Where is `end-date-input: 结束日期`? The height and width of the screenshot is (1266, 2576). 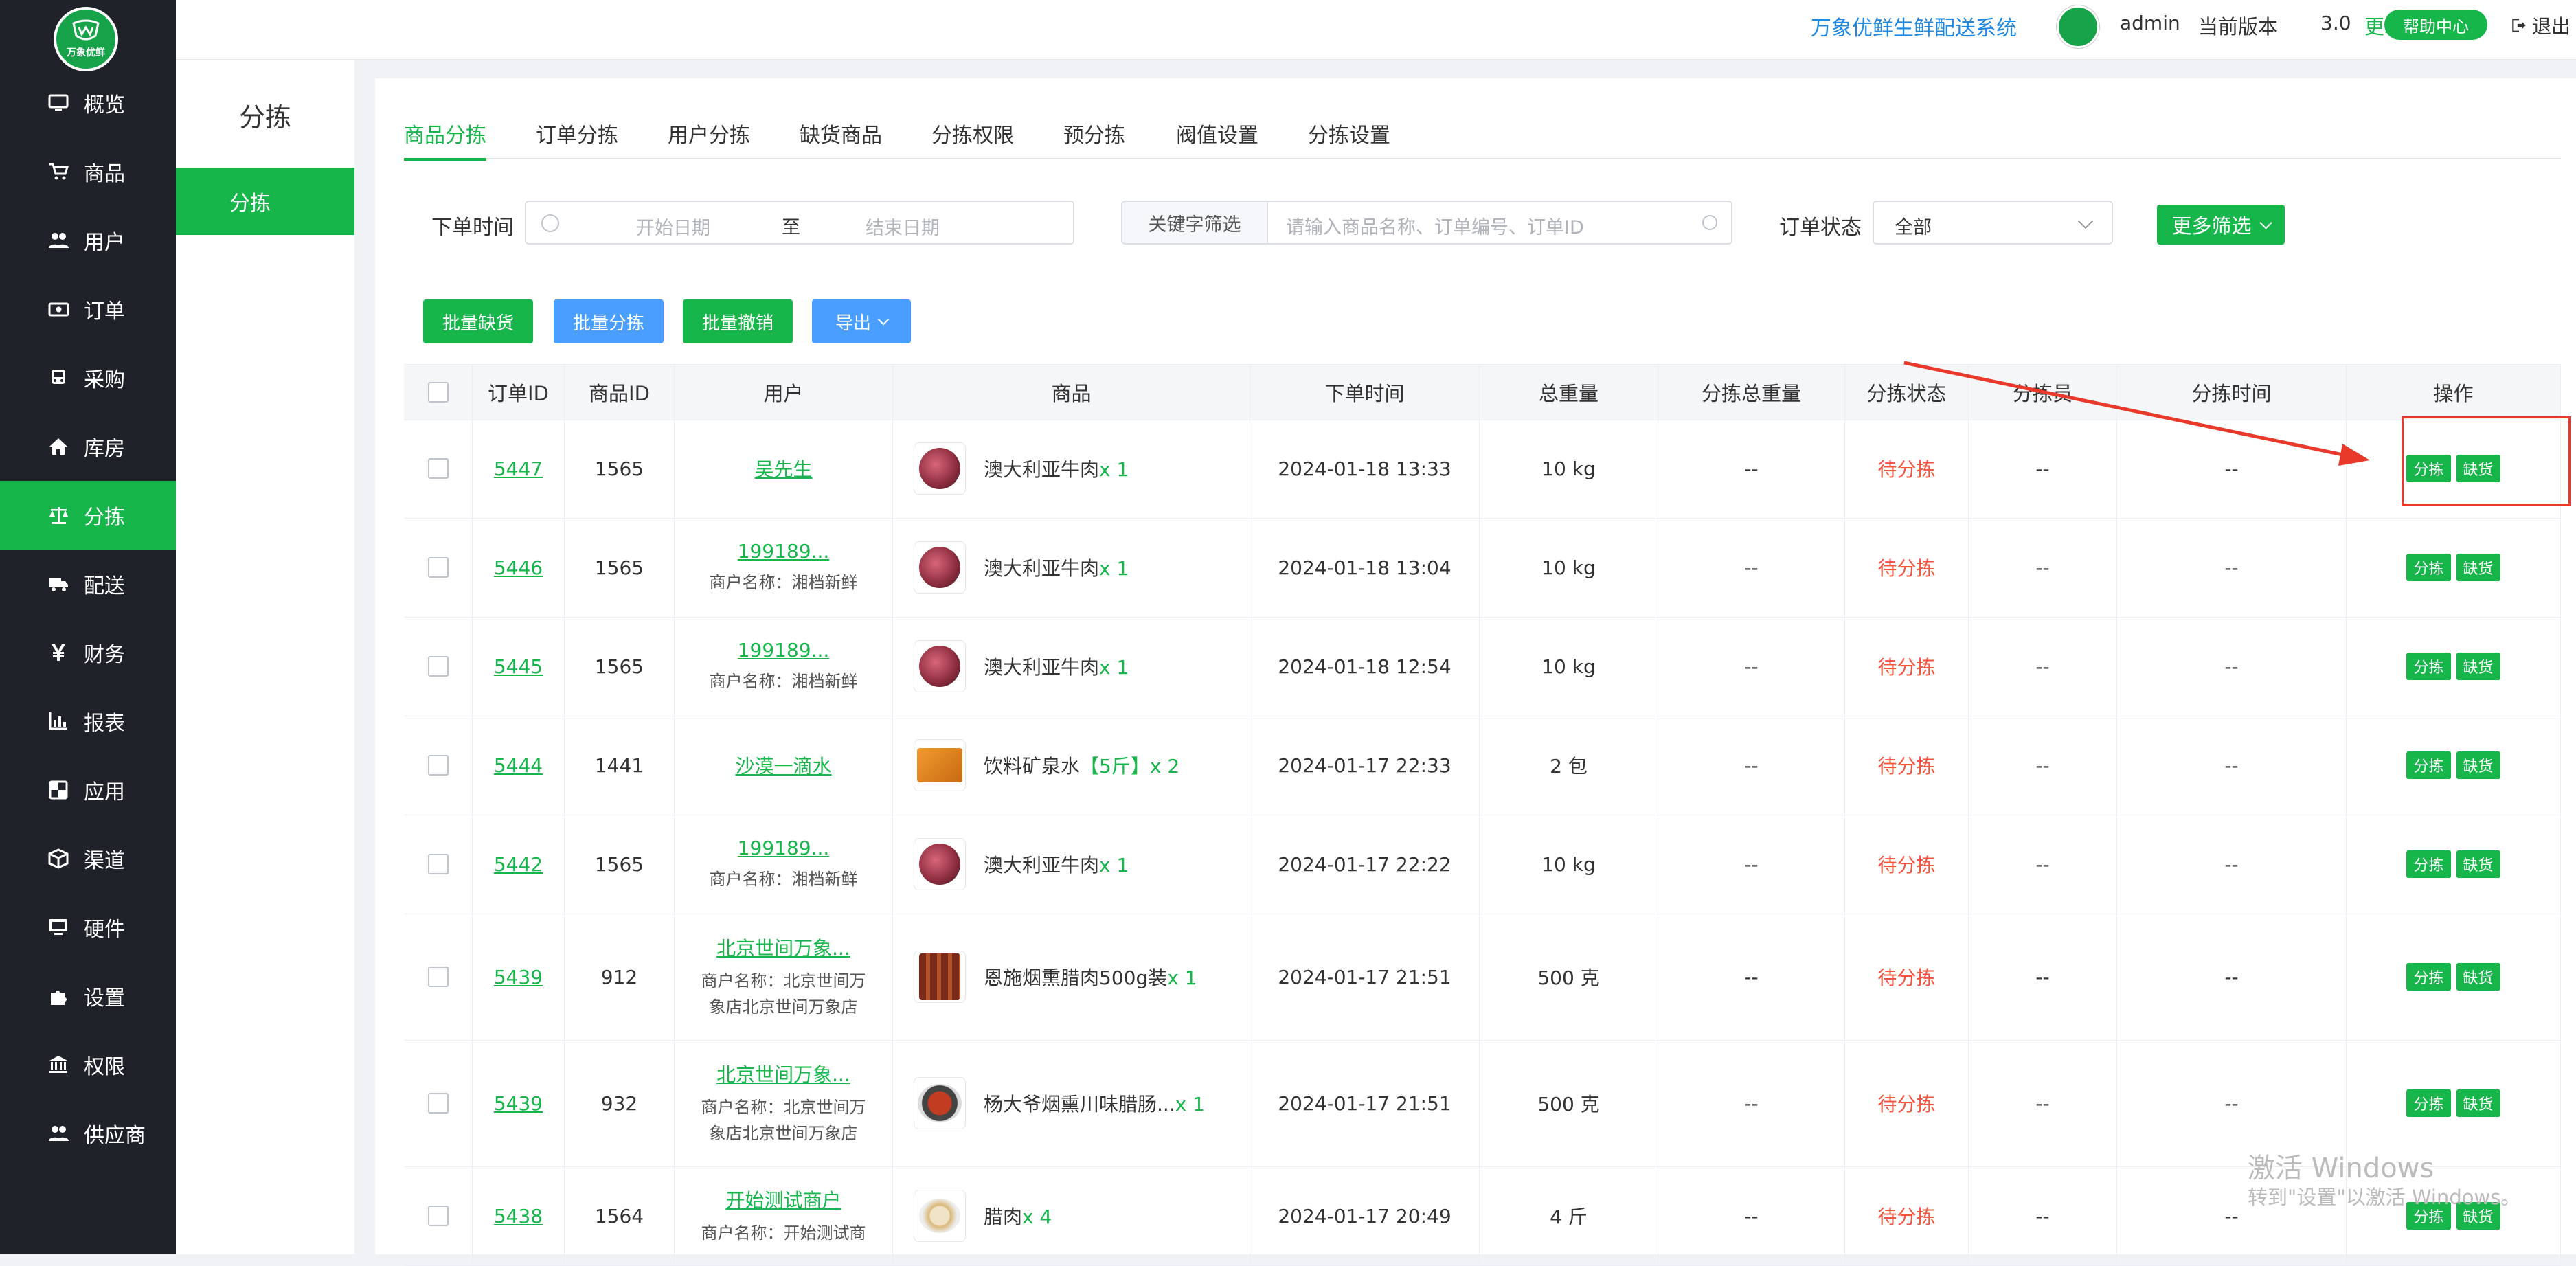
end-date-input: 结束日期 is located at coordinates (903, 226).